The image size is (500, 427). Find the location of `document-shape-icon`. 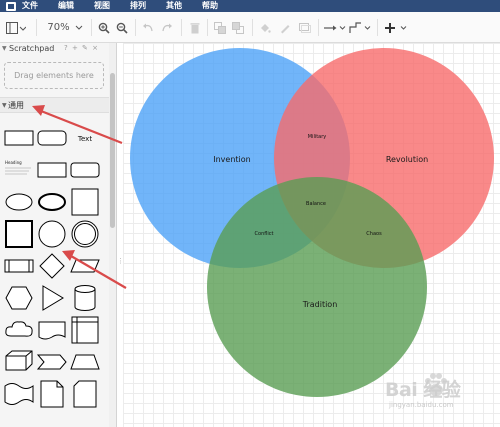

document-shape-icon is located at coordinates (52, 330).